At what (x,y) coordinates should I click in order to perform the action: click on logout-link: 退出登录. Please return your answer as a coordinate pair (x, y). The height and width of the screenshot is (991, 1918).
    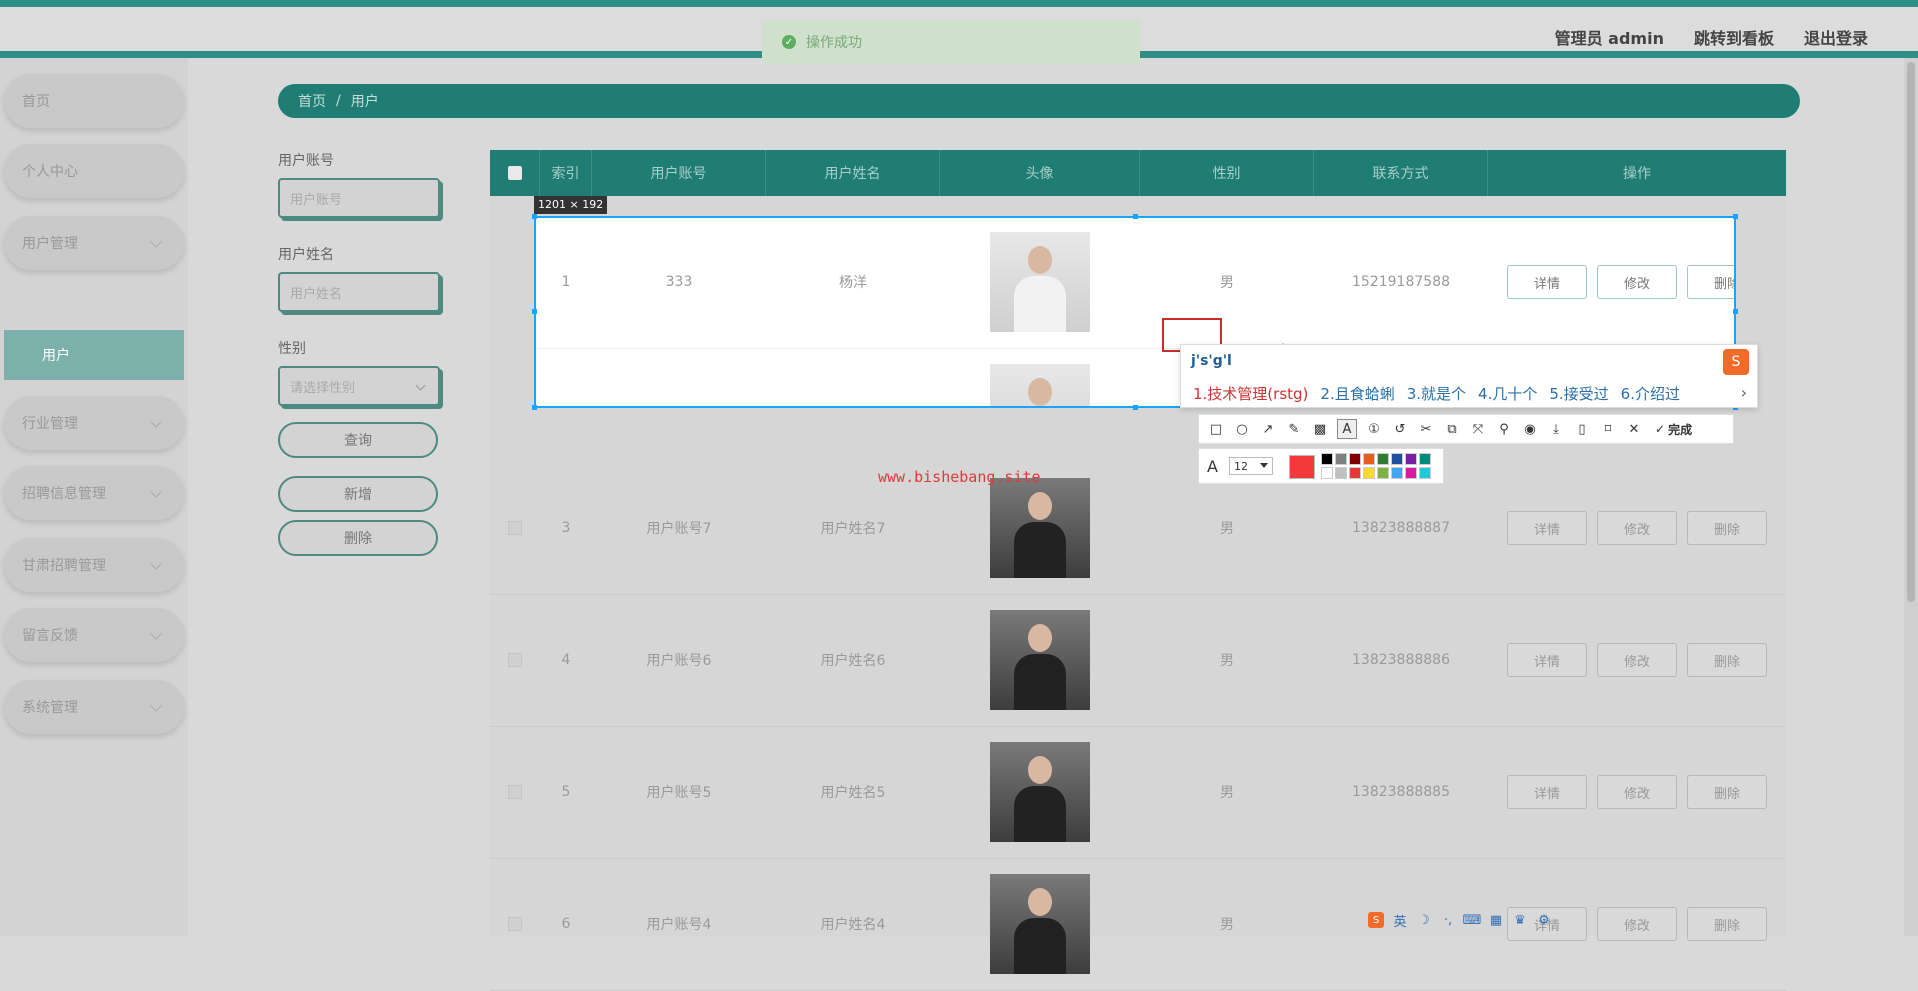
    Looking at the image, I should click on (1836, 37).